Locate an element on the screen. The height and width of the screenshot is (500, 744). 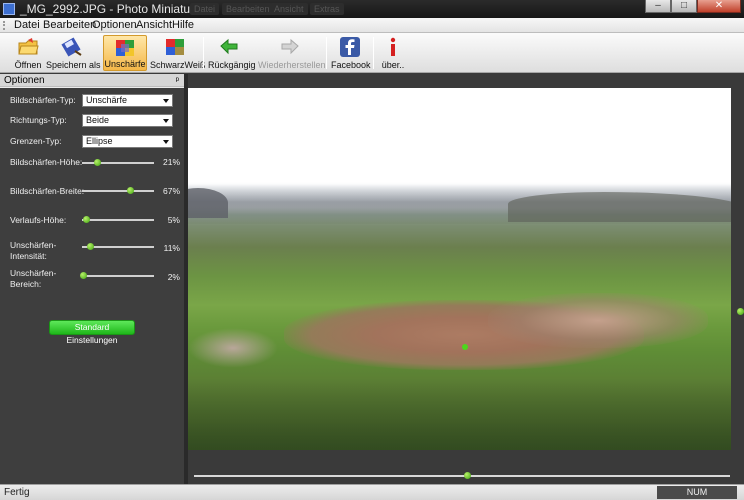
facebook-button: Facebook is located at coordinates (351, 53).